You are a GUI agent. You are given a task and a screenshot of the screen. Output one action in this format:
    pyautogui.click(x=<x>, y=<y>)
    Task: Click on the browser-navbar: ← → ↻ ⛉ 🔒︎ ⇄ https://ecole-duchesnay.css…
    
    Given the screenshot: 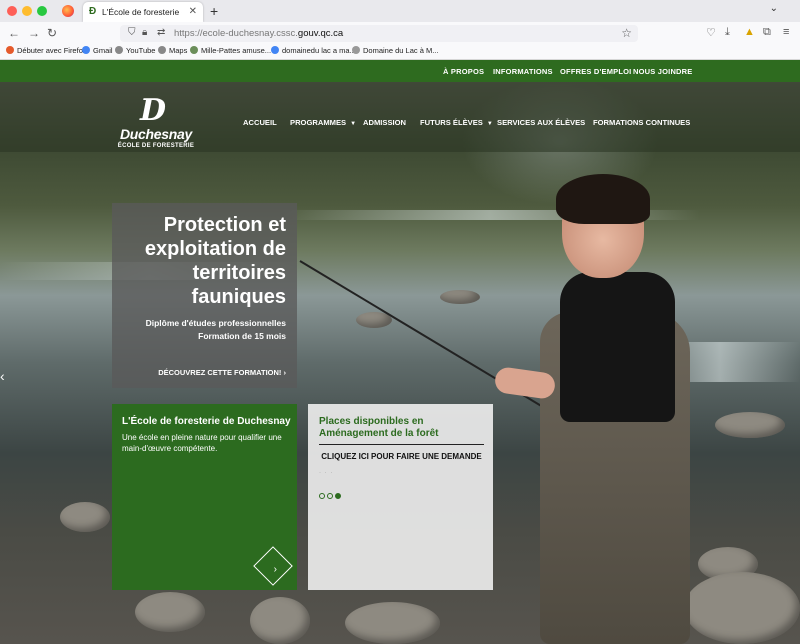 What is the action you would take?
    pyautogui.click(x=400, y=33)
    